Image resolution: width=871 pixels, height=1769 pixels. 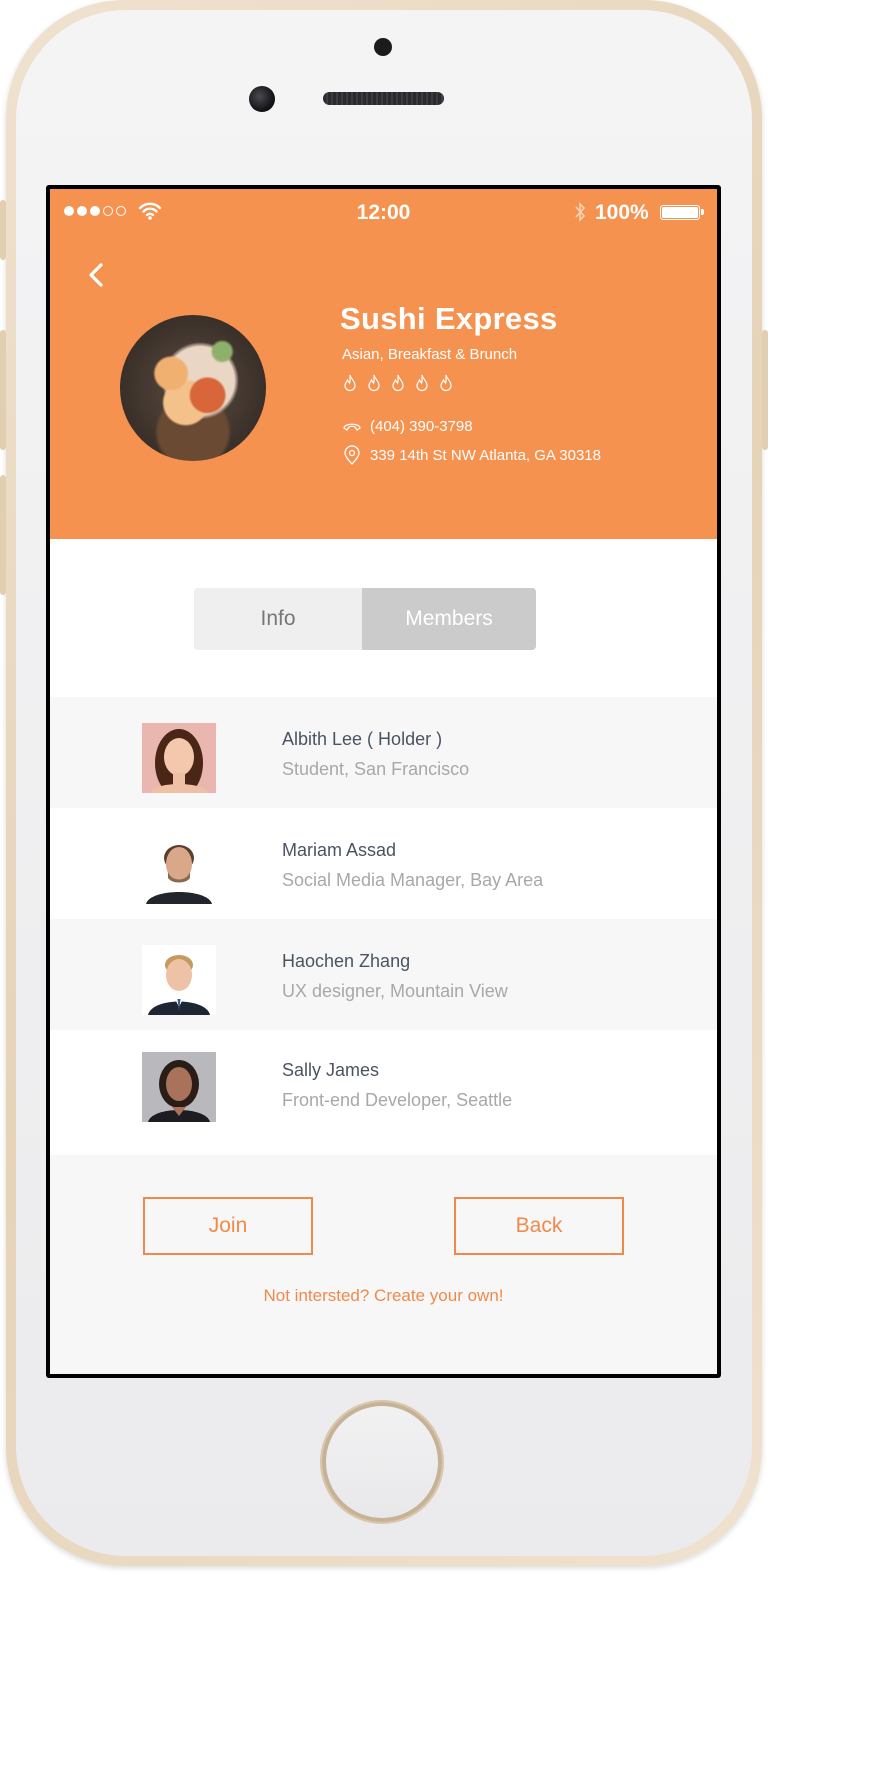 I want to click on member-role: Social Media Manager, Bay Area, so click(x=413, y=880).